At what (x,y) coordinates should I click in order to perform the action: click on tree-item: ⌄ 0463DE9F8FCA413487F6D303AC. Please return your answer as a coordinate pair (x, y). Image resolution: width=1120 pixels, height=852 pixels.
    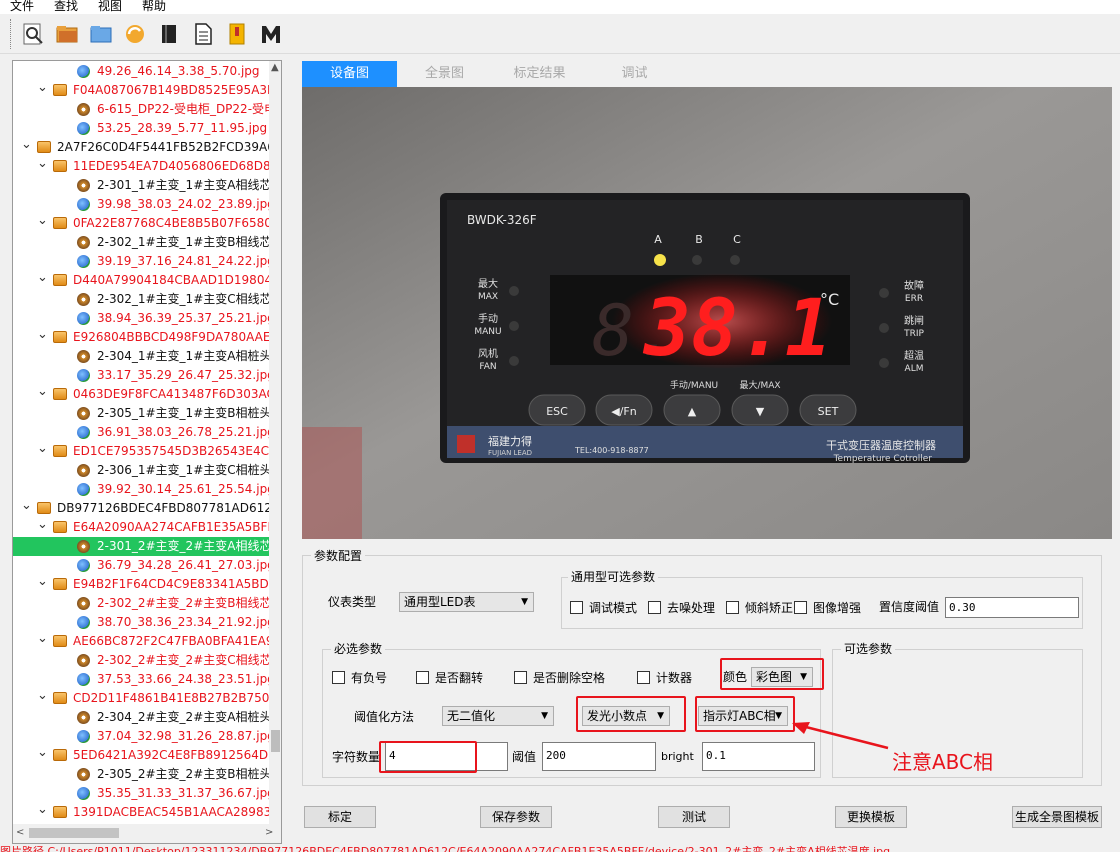
    Looking at the image, I should click on (141, 394).